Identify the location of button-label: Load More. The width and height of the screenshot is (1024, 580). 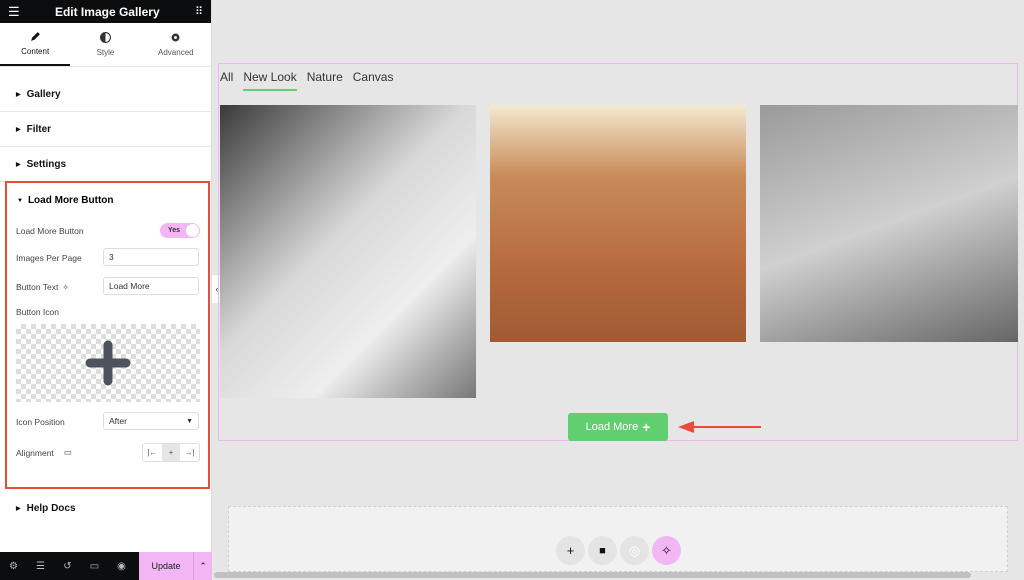
(612, 427).